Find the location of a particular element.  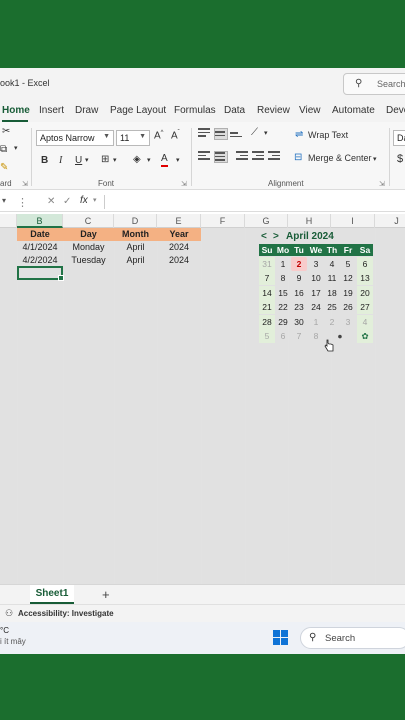

enter-icon: ✓ is located at coordinates (67, 201).